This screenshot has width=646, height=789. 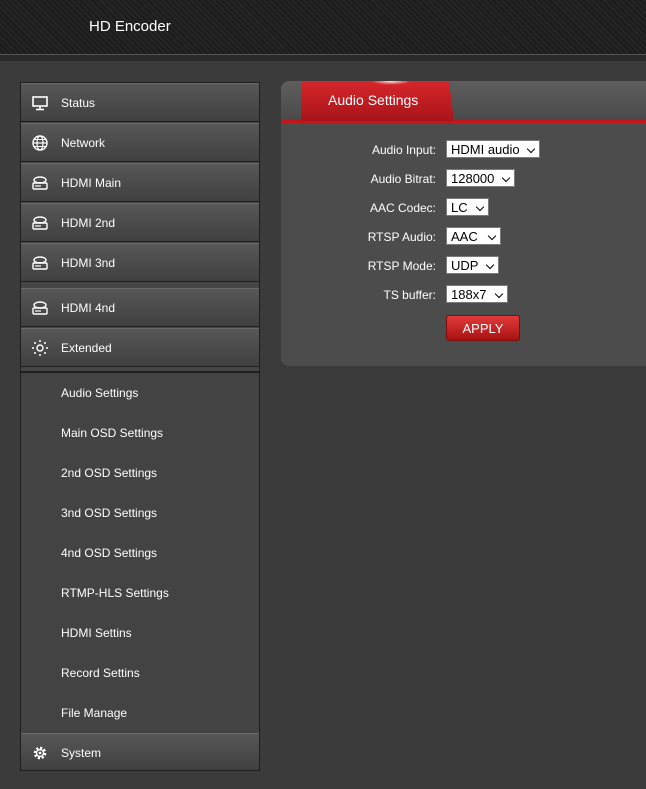 I want to click on monitor-icon, so click(x=40, y=103).